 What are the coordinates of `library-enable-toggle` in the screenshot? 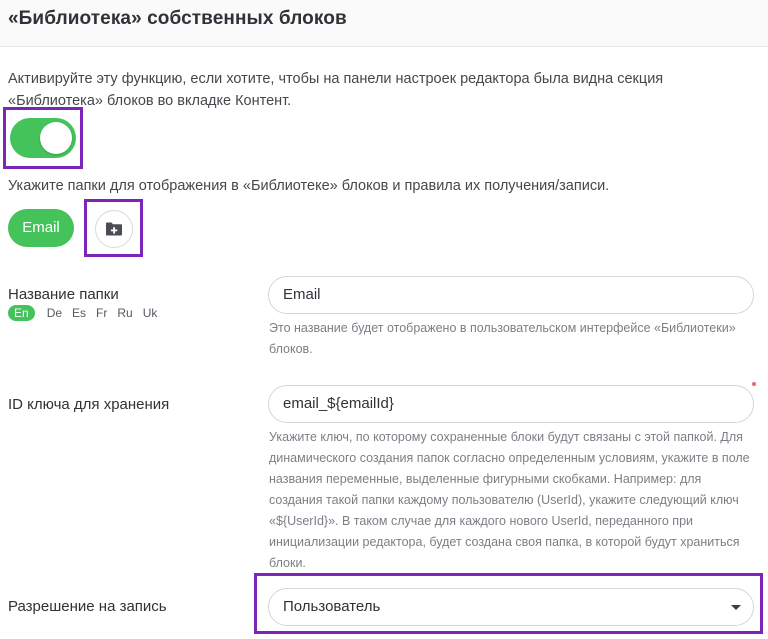 It's located at (43, 138).